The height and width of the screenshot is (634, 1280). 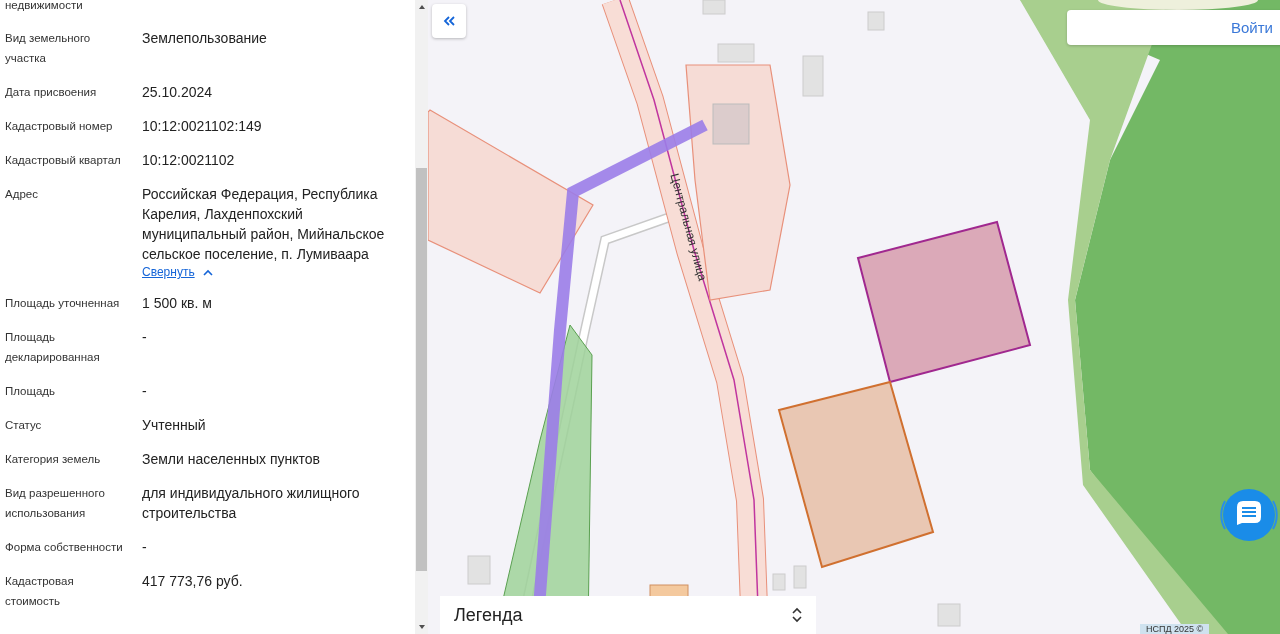 I want to click on field-label: Кадастровый квартал, so click(x=63, y=160).